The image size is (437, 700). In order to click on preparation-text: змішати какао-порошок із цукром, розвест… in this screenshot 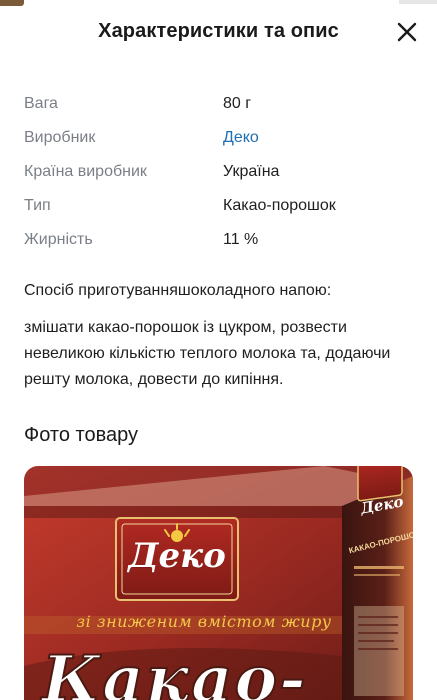, I will do `click(207, 353)`.